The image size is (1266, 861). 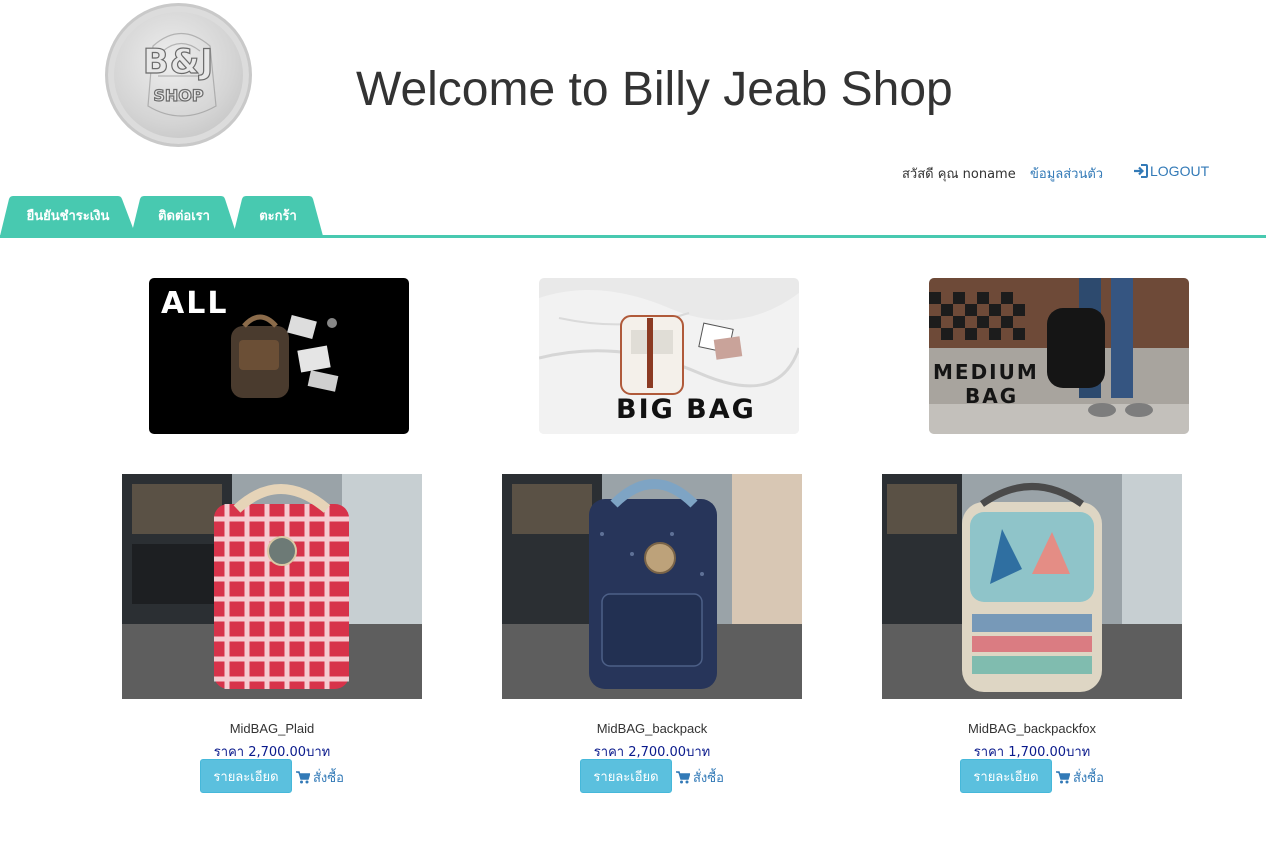 What do you see at coordinates (986, 372) in the screenshot?
I see `category-label: MEDIUM` at bounding box center [986, 372].